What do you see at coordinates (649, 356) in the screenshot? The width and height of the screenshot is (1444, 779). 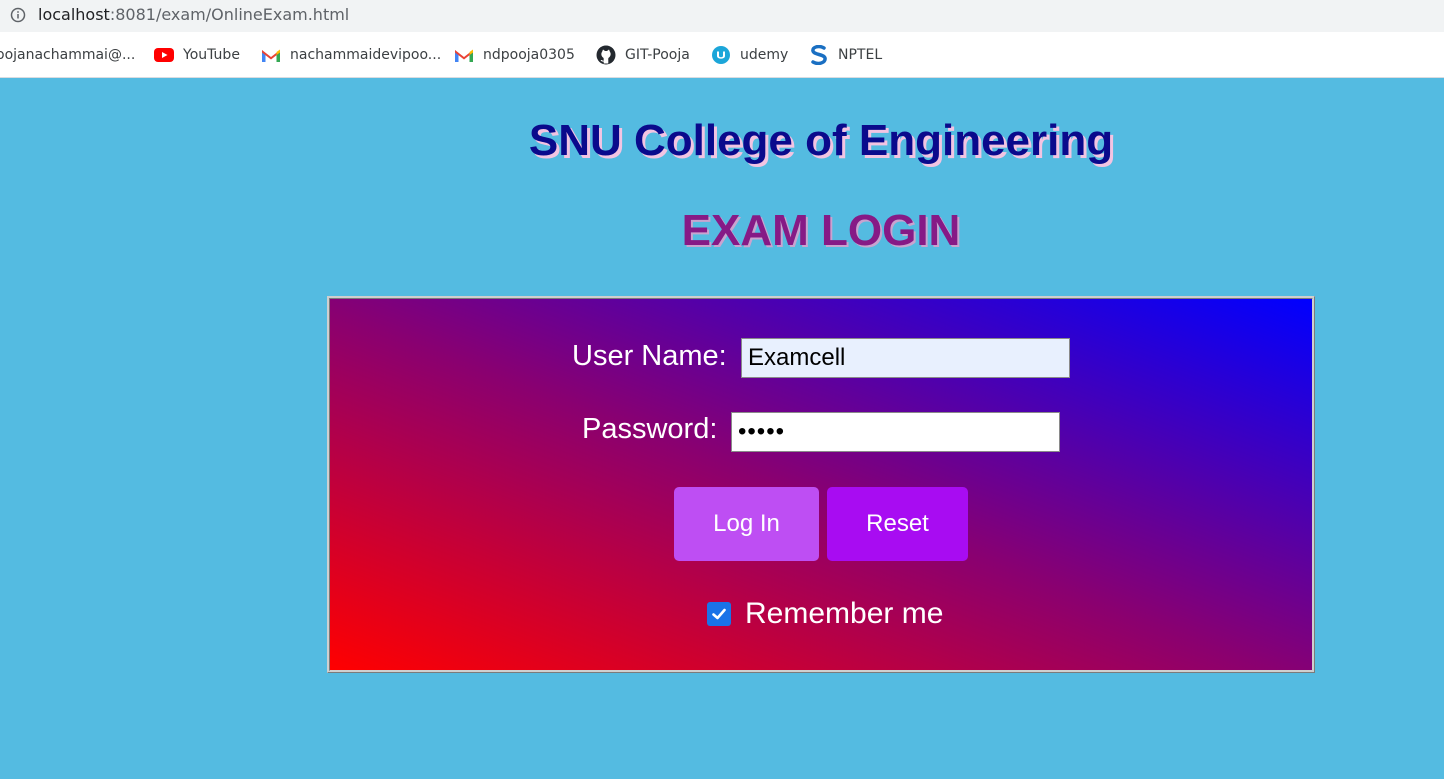 I see `username-label: User Name:` at bounding box center [649, 356].